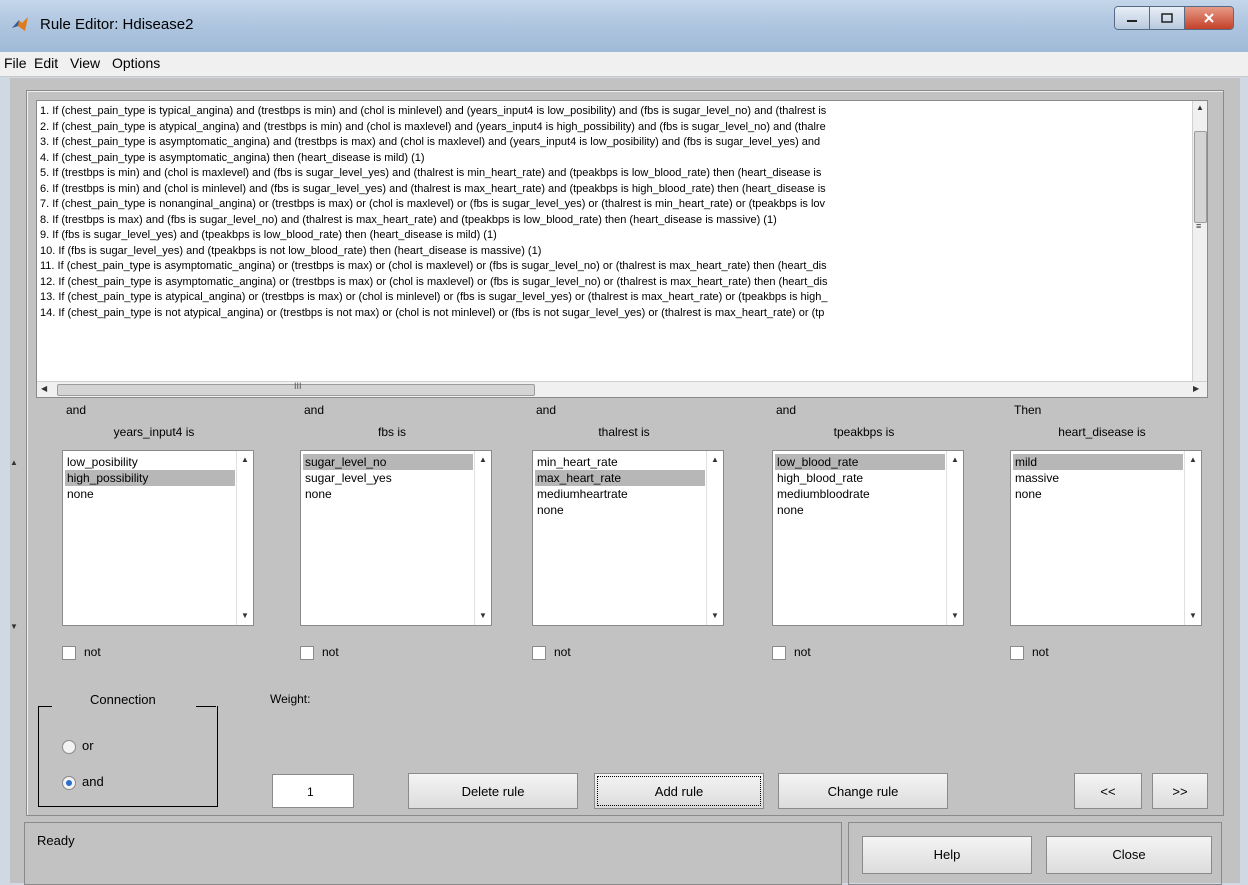 This screenshot has width=1248, height=885. I want to click on membership-listbox: mild massive none ▲ ▼, so click(1106, 538).